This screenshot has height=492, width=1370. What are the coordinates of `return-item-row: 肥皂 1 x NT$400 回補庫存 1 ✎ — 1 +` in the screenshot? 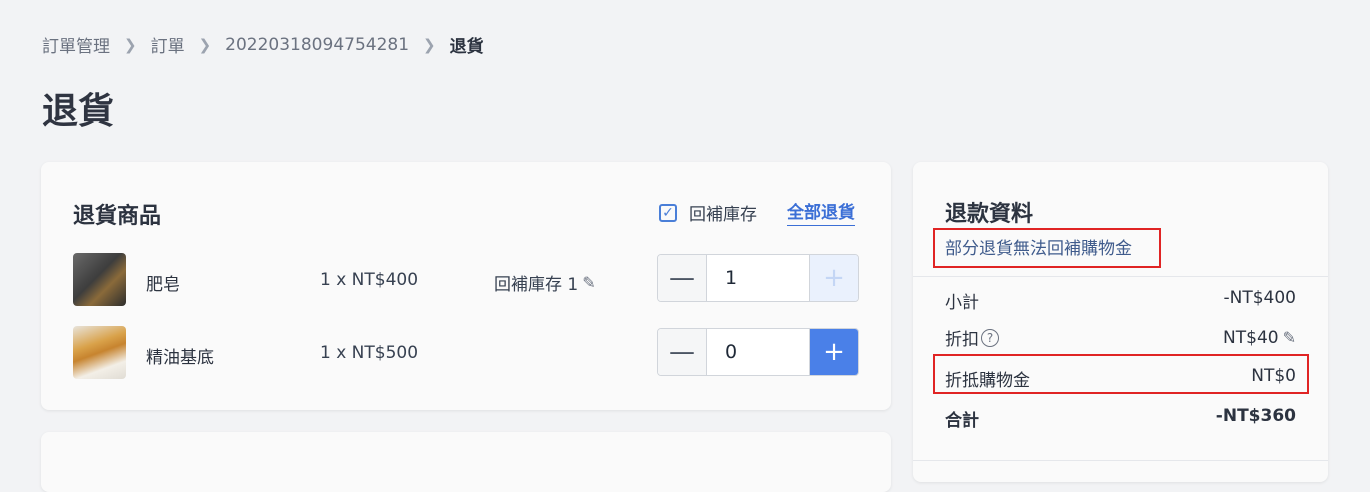 It's located at (468, 280).